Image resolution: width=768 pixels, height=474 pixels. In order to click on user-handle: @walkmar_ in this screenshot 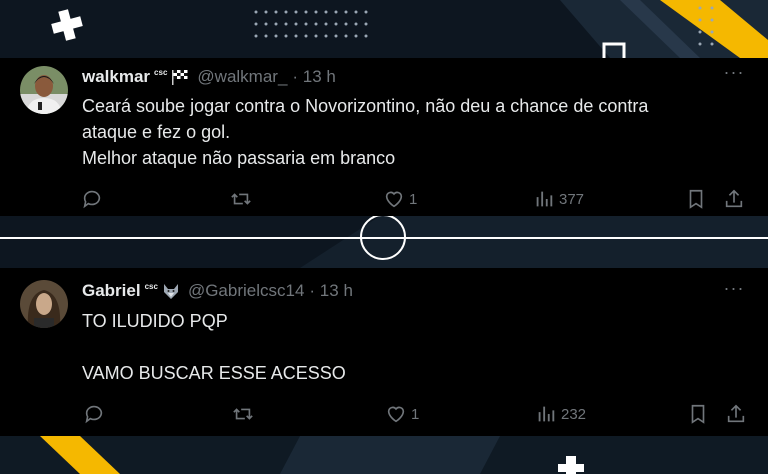, I will do `click(242, 77)`.